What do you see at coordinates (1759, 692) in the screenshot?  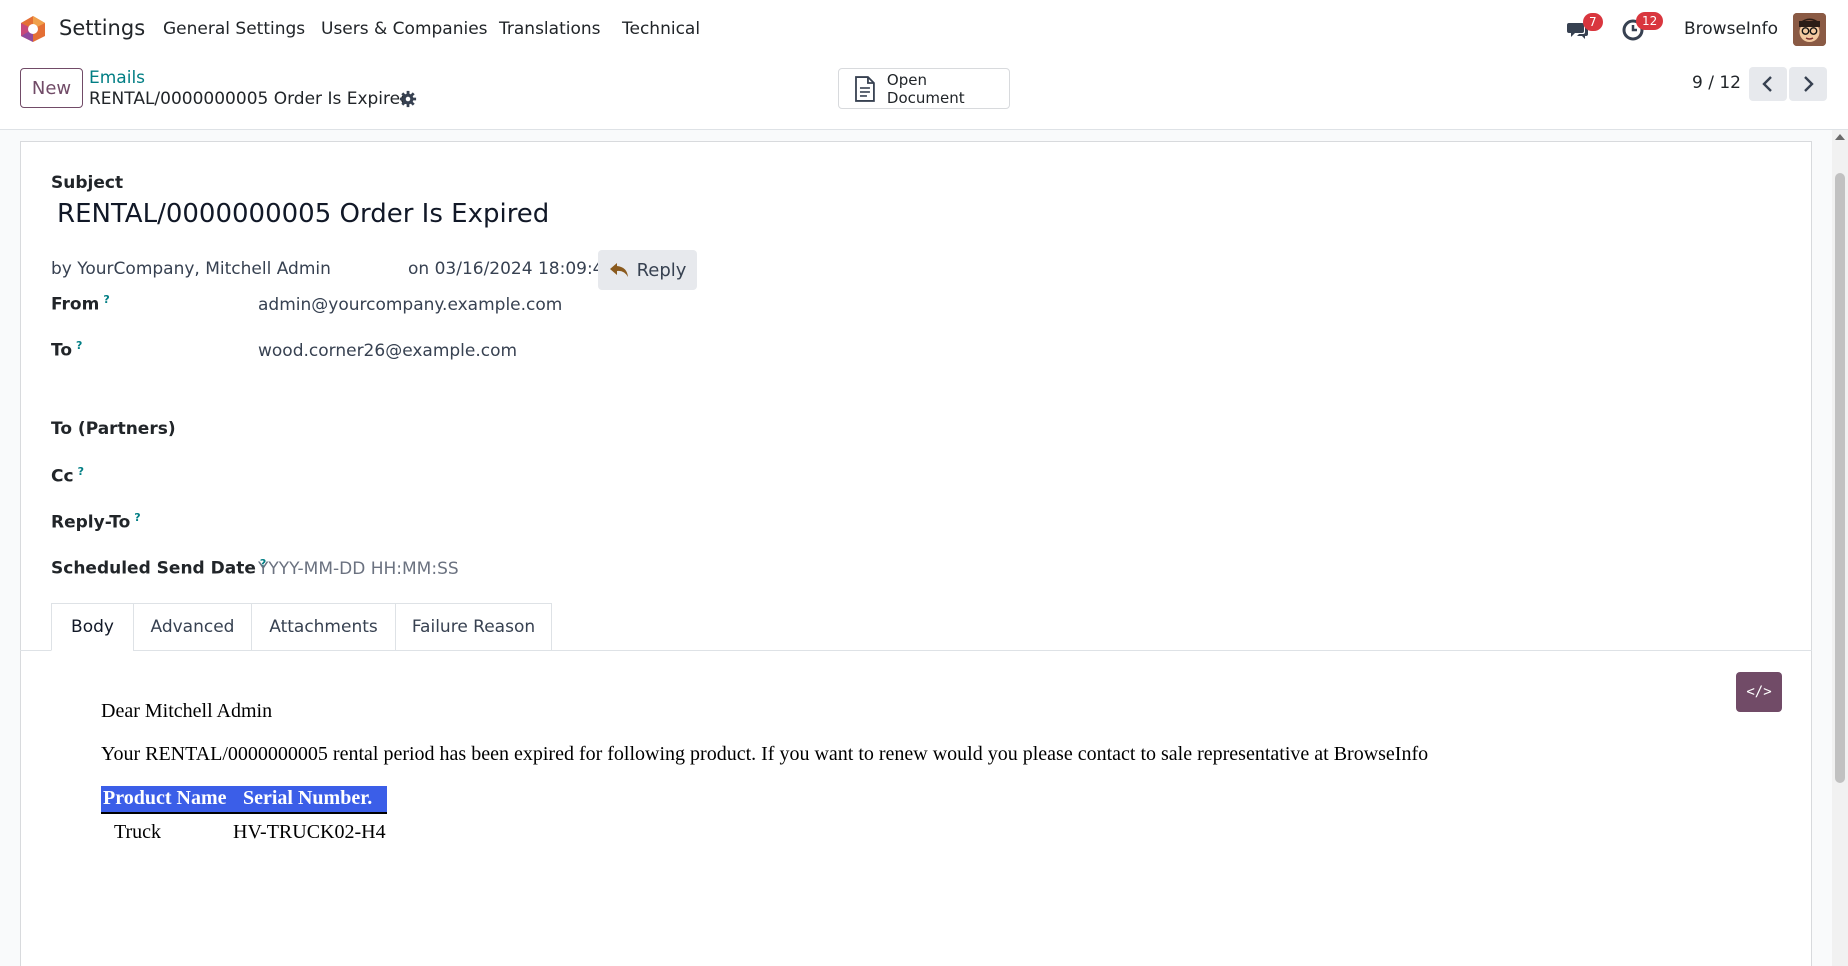 I see `code-view-button: </>` at bounding box center [1759, 692].